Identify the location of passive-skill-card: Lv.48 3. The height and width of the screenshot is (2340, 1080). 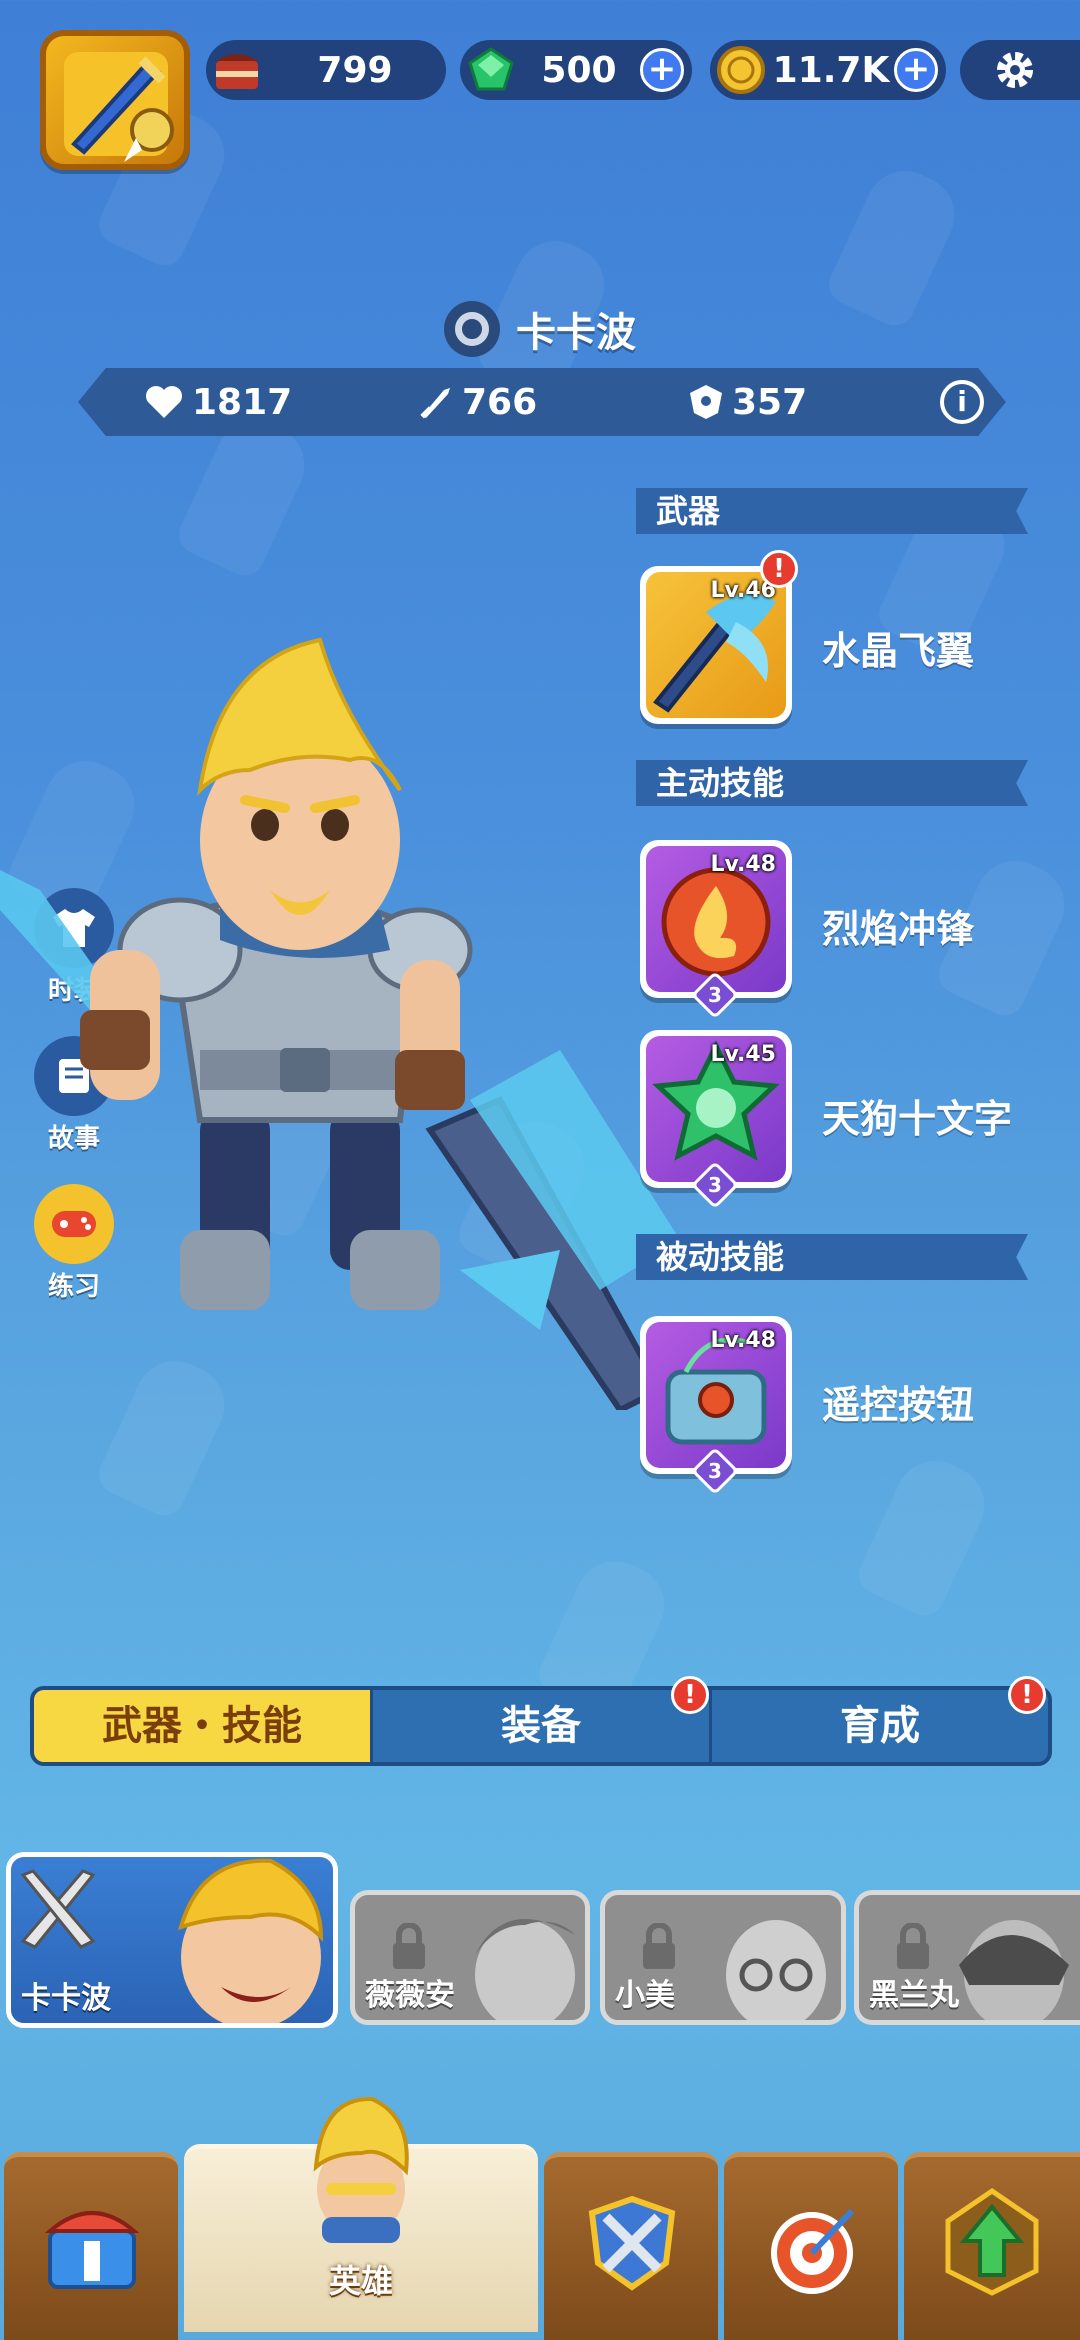
(716, 1406).